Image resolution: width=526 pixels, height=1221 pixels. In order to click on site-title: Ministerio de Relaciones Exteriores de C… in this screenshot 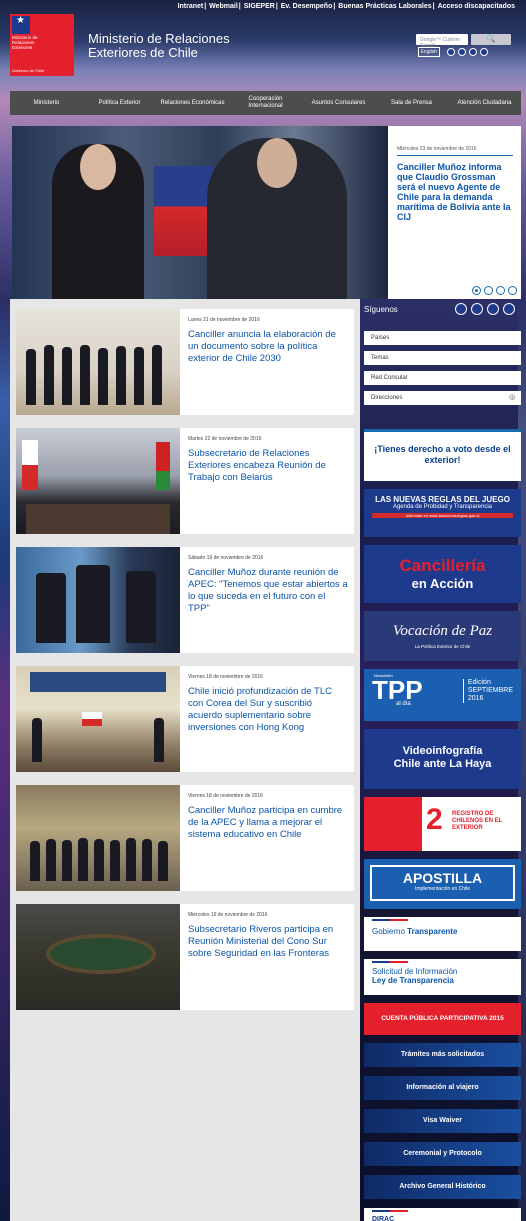, I will do `click(159, 46)`.